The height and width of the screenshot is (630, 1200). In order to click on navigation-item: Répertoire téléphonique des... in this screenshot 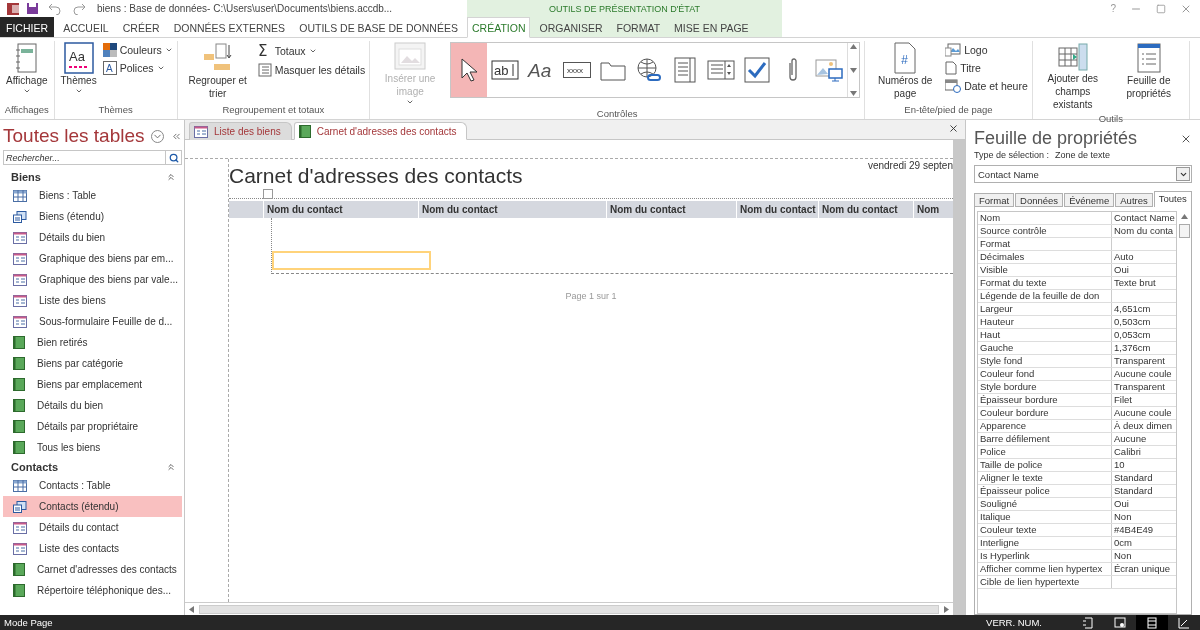, I will do `click(92, 590)`.